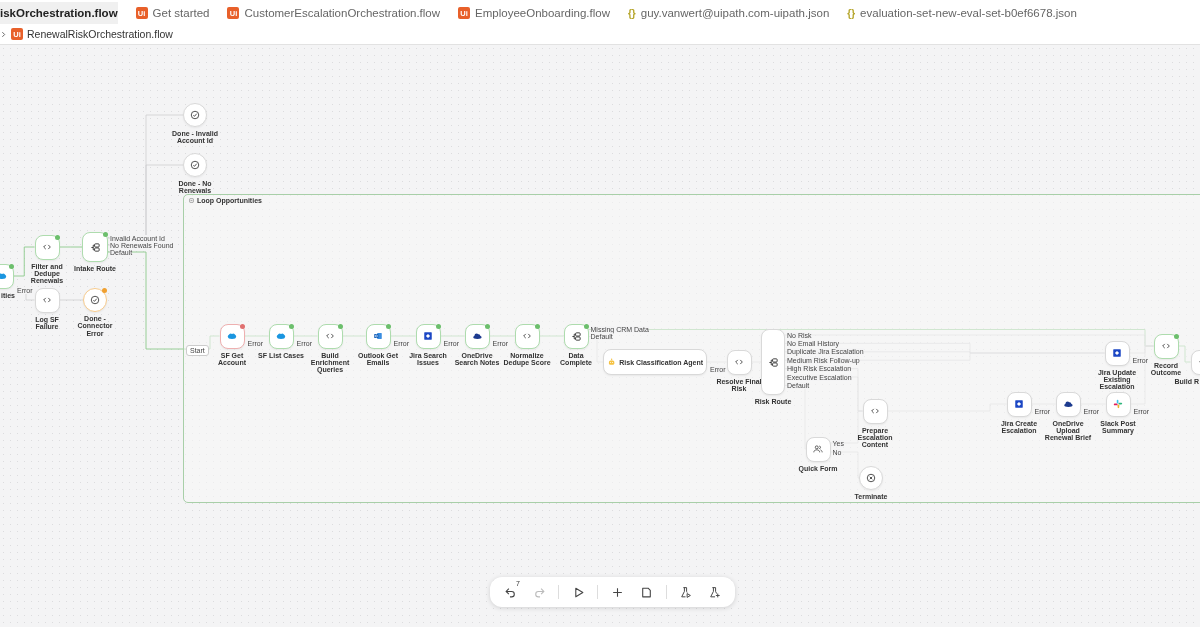  I want to click on robot-icon, so click(612, 362).